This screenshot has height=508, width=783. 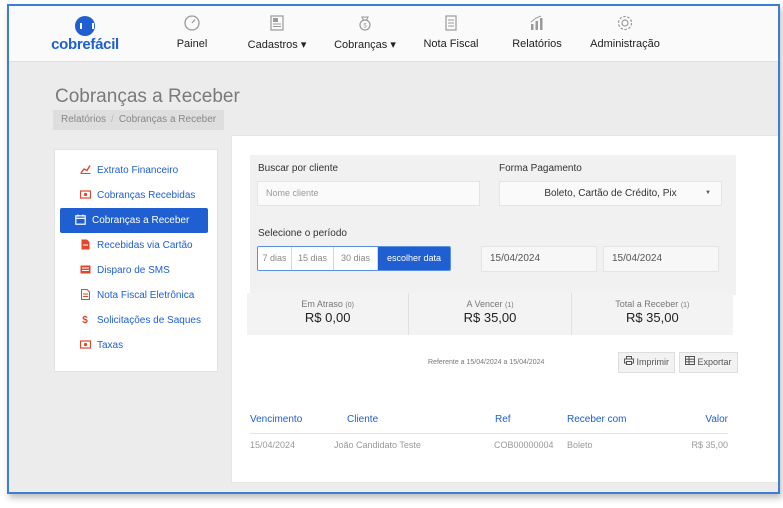 What do you see at coordinates (661, 259) in the screenshot?
I see `date-end-input: 15/04/2024` at bounding box center [661, 259].